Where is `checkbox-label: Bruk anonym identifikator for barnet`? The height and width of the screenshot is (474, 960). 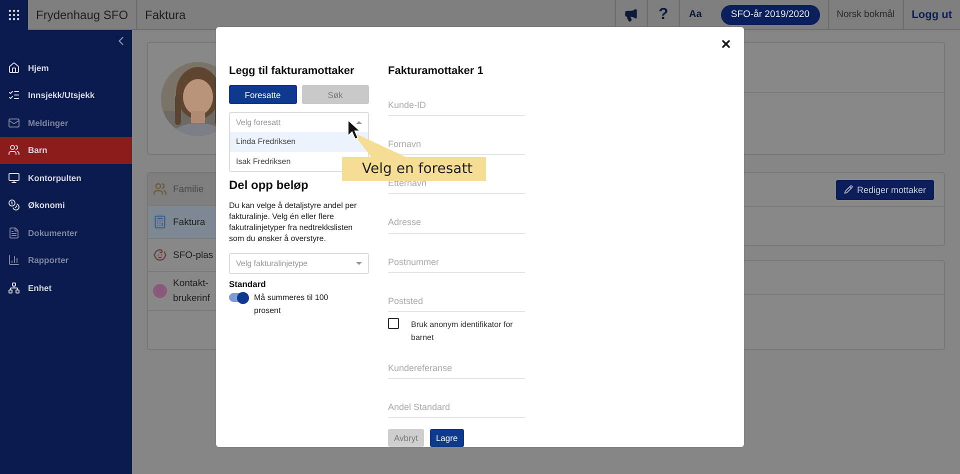 checkbox-label: Bruk anonym identifikator for barnet is located at coordinates (462, 331).